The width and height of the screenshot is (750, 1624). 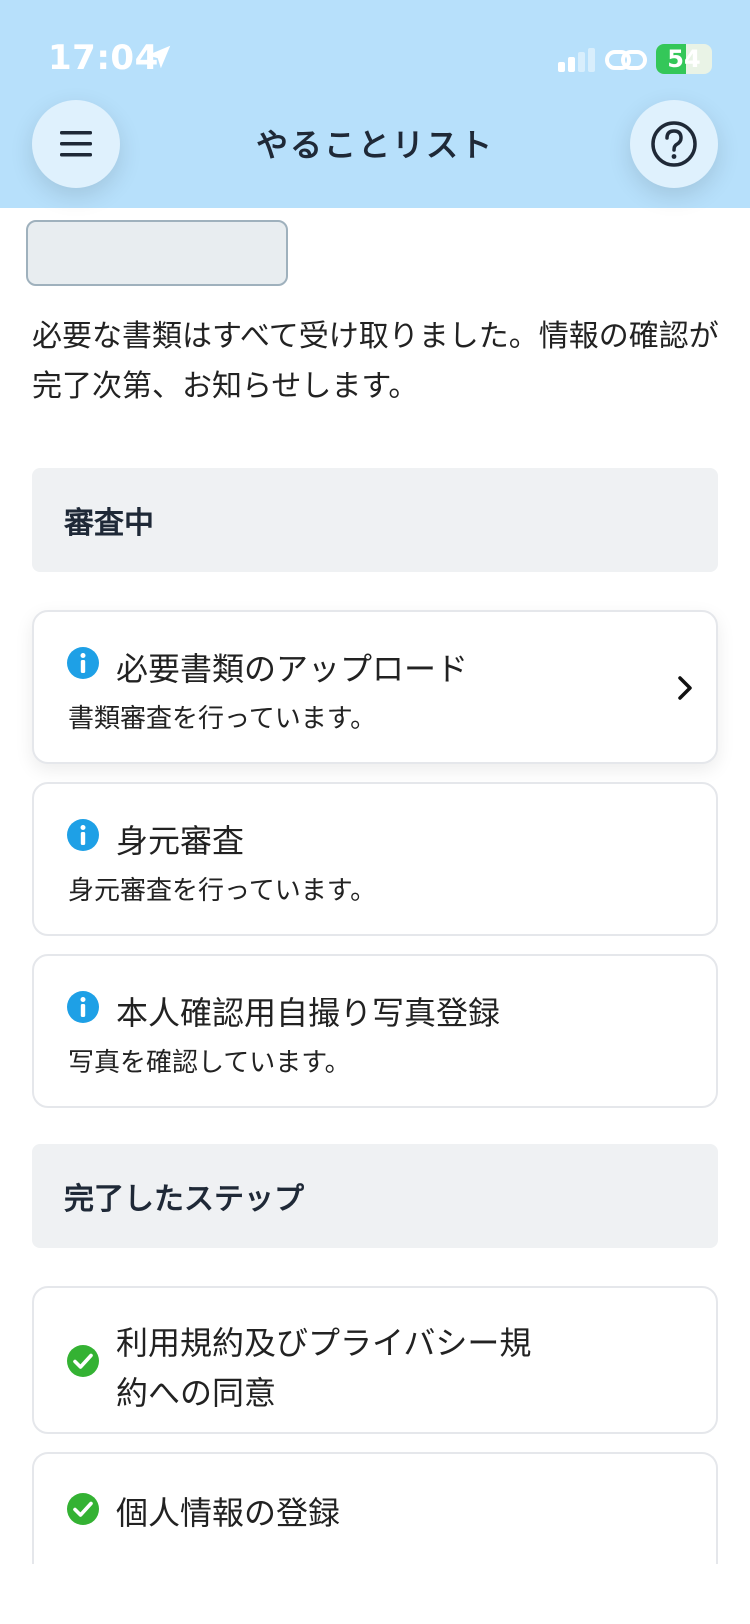 What do you see at coordinates (375, 50) in the screenshot?
I see `status-bar: 17:04 54` at bounding box center [375, 50].